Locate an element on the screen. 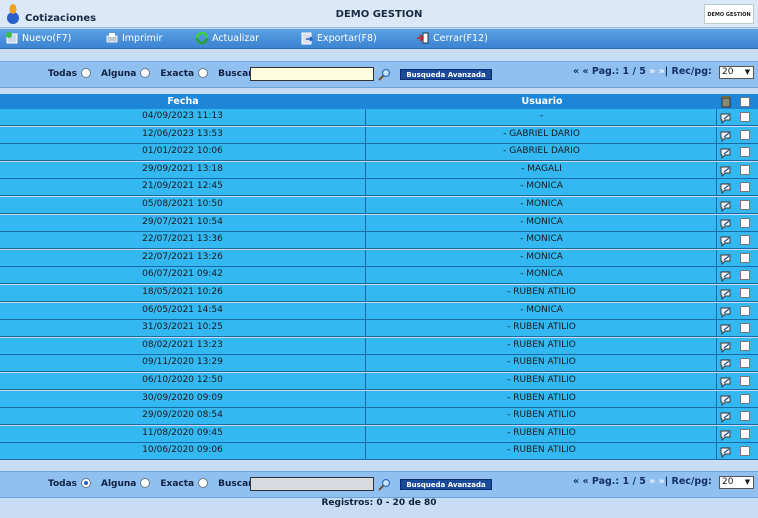 This screenshot has width=758, height=518. table-row: 29/09/2021 13:18- MAGALI is located at coordinates (379, 170).